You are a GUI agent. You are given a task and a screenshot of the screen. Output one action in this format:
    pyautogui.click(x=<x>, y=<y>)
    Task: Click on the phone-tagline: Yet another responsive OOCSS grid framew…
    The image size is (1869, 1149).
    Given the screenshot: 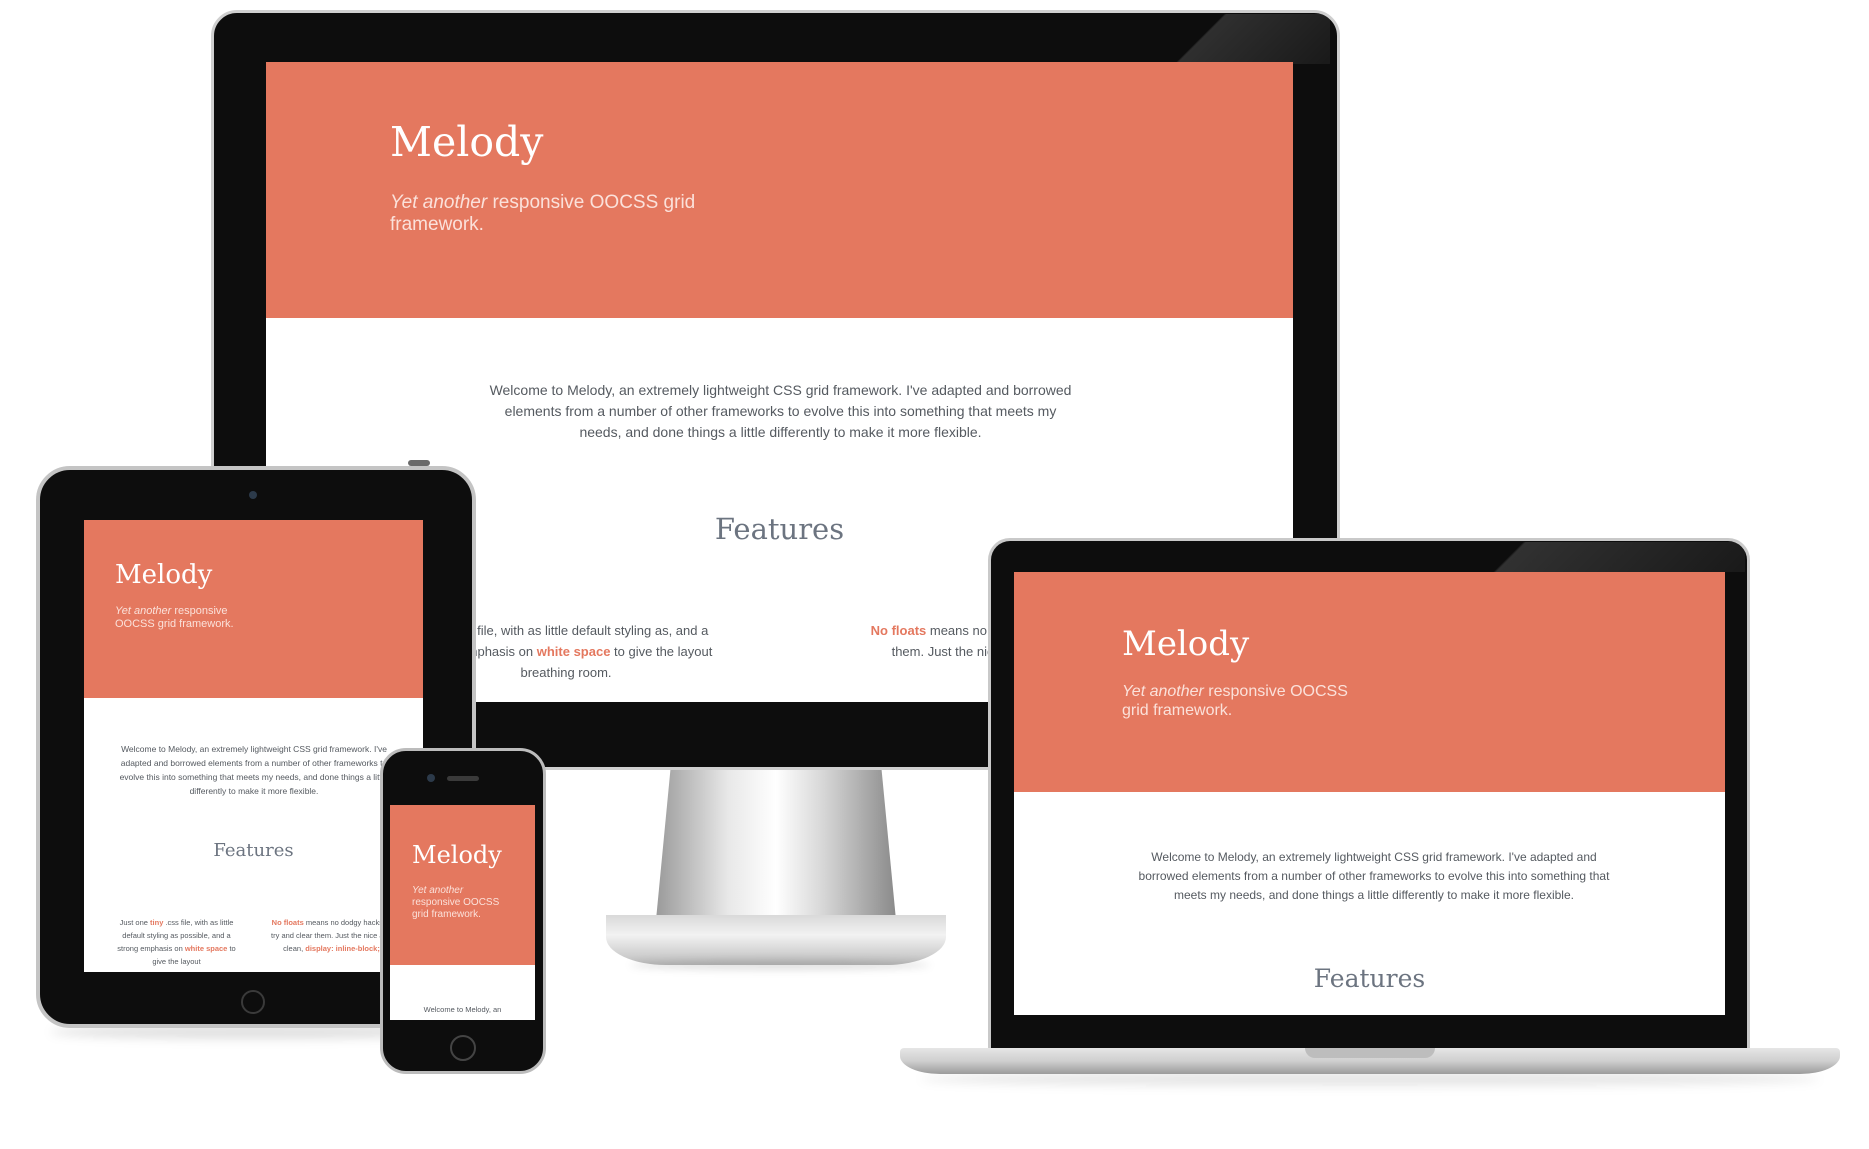 What is the action you would take?
    pyautogui.click(x=459, y=903)
    